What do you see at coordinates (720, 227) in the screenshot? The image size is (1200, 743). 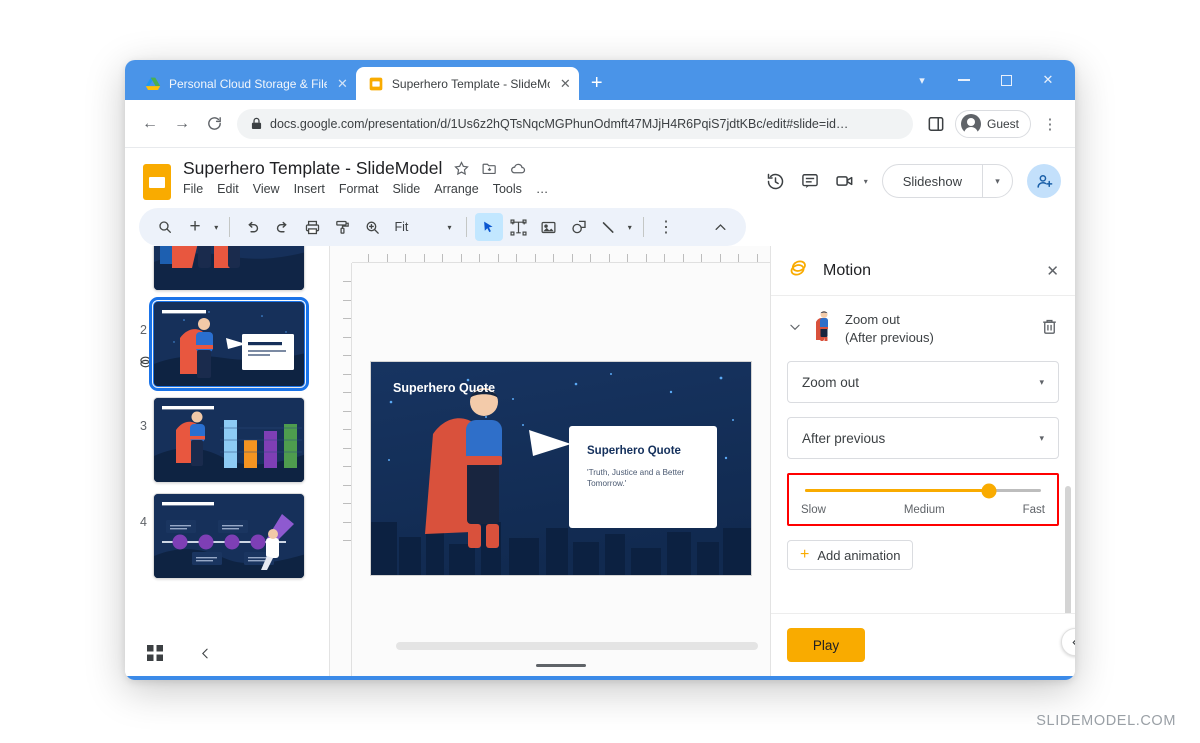 I see `collapse-toolbar-icon` at bounding box center [720, 227].